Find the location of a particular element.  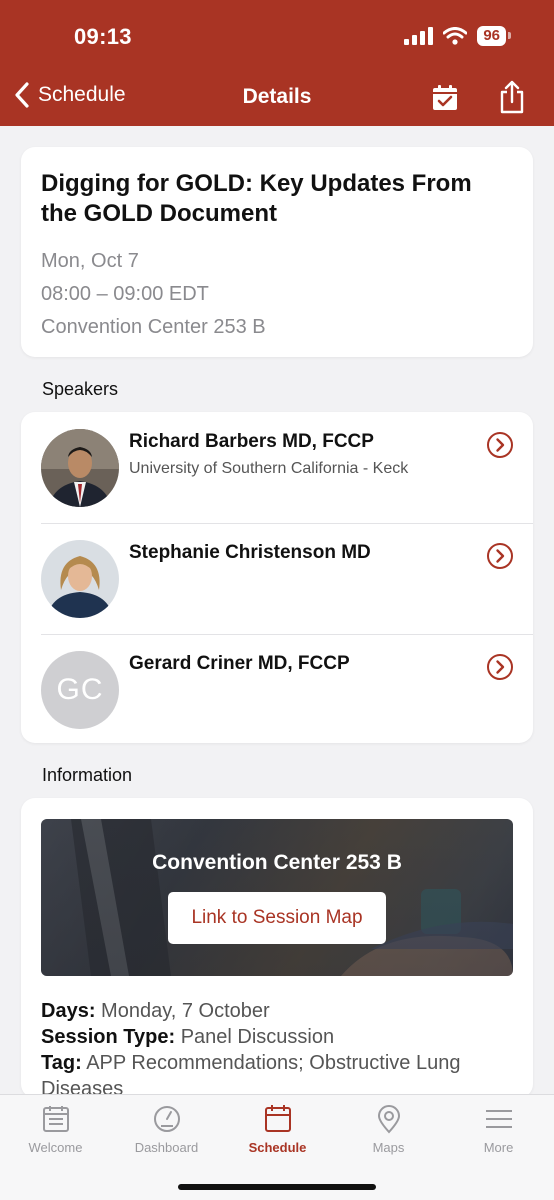

menu-icon is located at coordinates (499, 1119).